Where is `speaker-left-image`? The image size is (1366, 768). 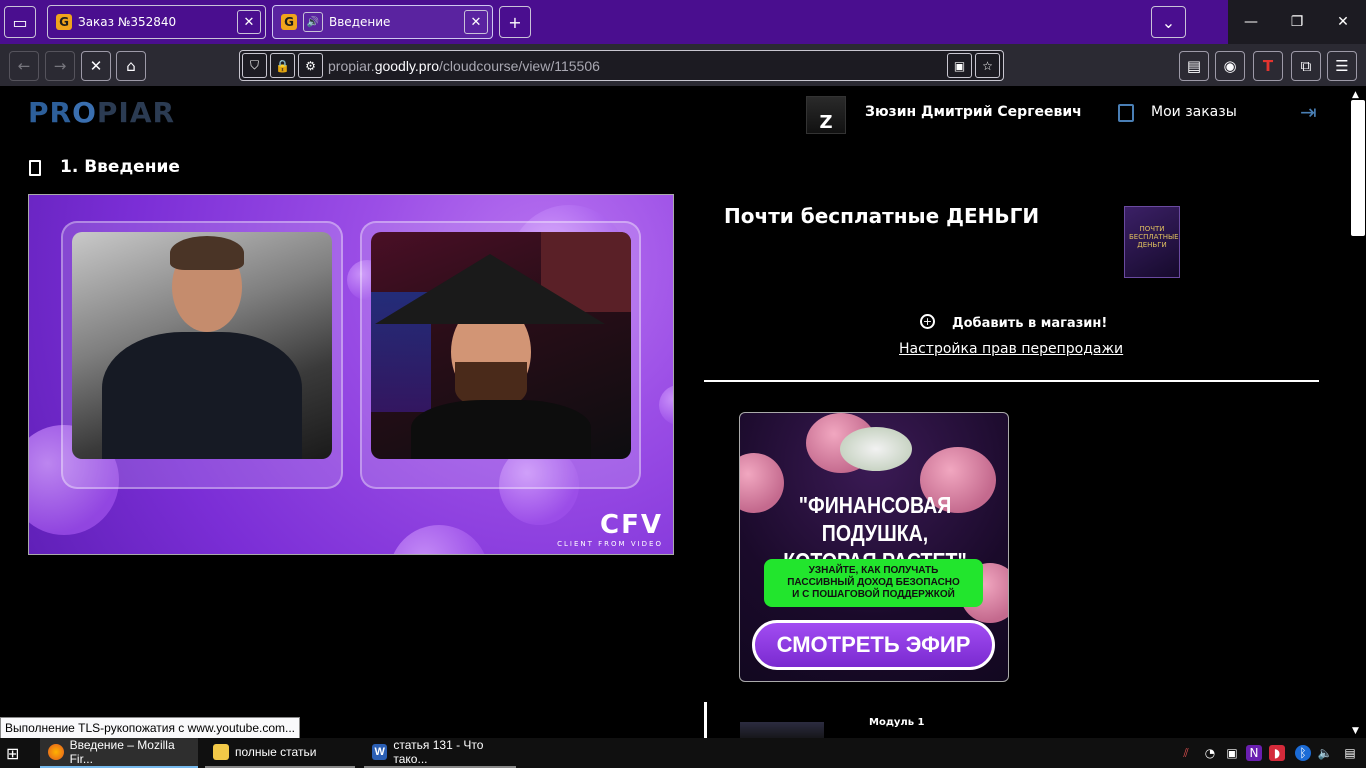 speaker-left-image is located at coordinates (202, 345).